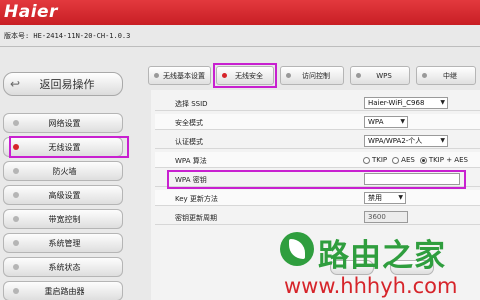 The image size is (480, 300). What do you see at coordinates (67, 36) in the screenshot?
I see `firmware-version: 版本号: HE-2414-11N-20-CH-1.0.3` at bounding box center [67, 36].